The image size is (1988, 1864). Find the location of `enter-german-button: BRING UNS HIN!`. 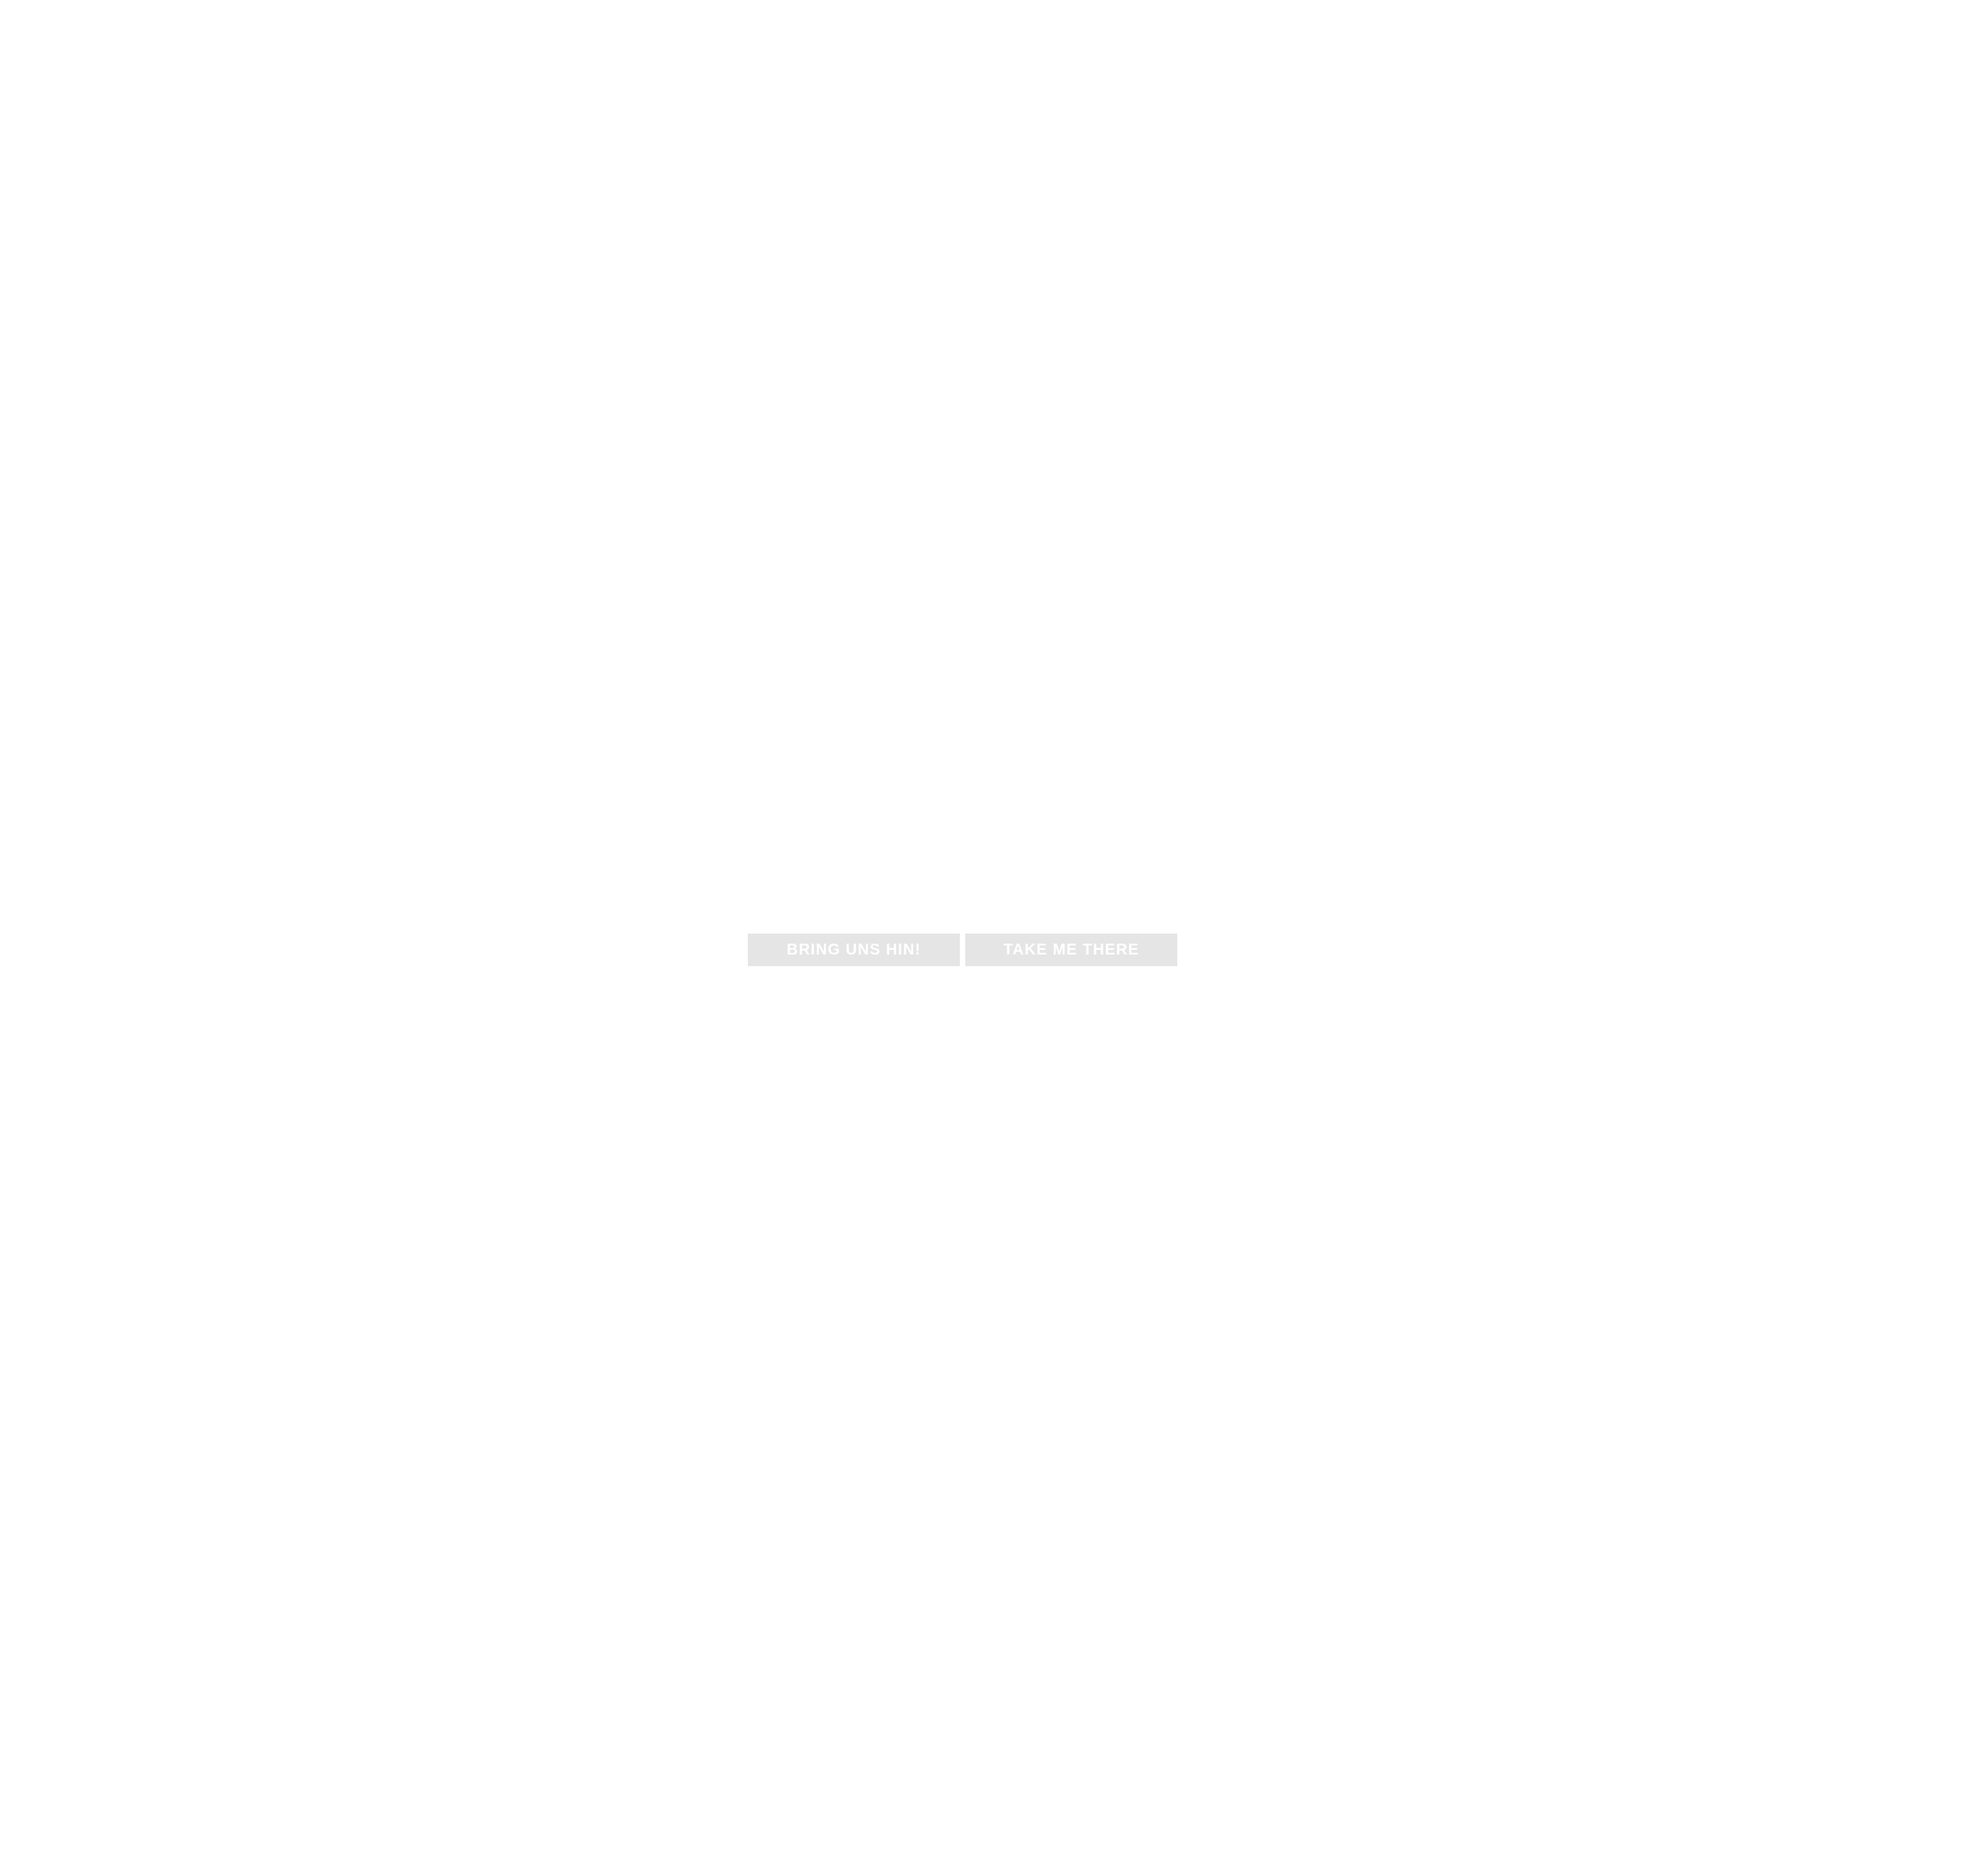

enter-german-button: BRING UNS HIN! is located at coordinates (854, 950).